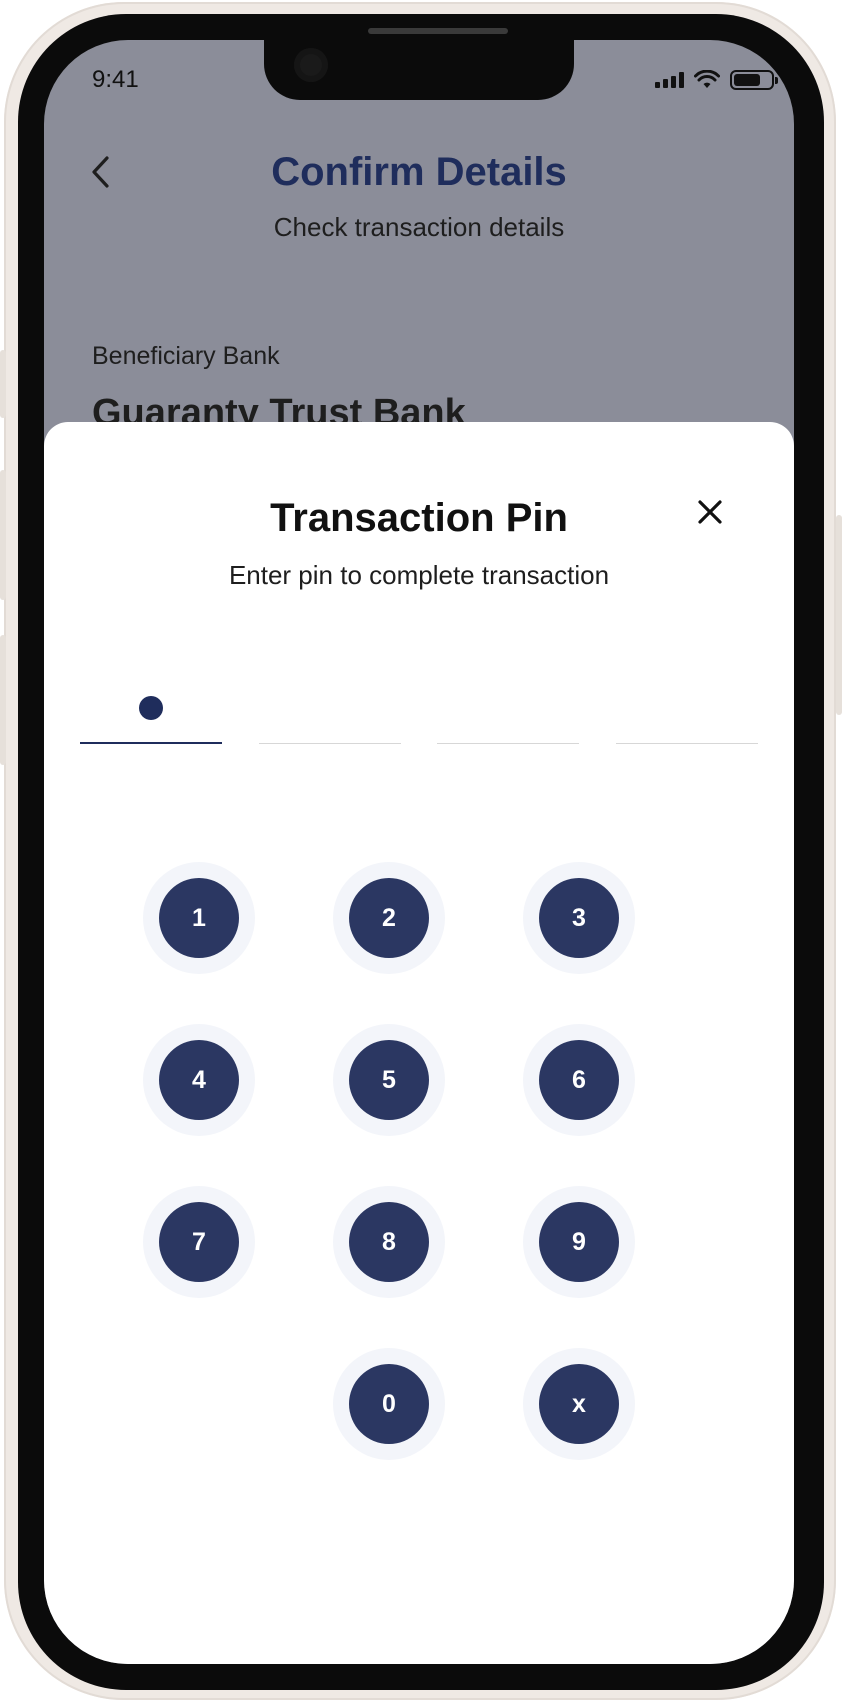  Describe the element at coordinates (3, 384) in the screenshot. I see `mute-switch` at that location.